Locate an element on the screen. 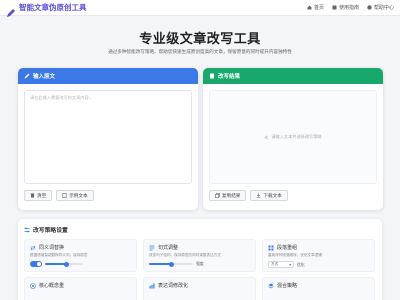 This screenshot has width=400, height=300. paragraph-mode-label: 方式 is located at coordinates (275, 264).